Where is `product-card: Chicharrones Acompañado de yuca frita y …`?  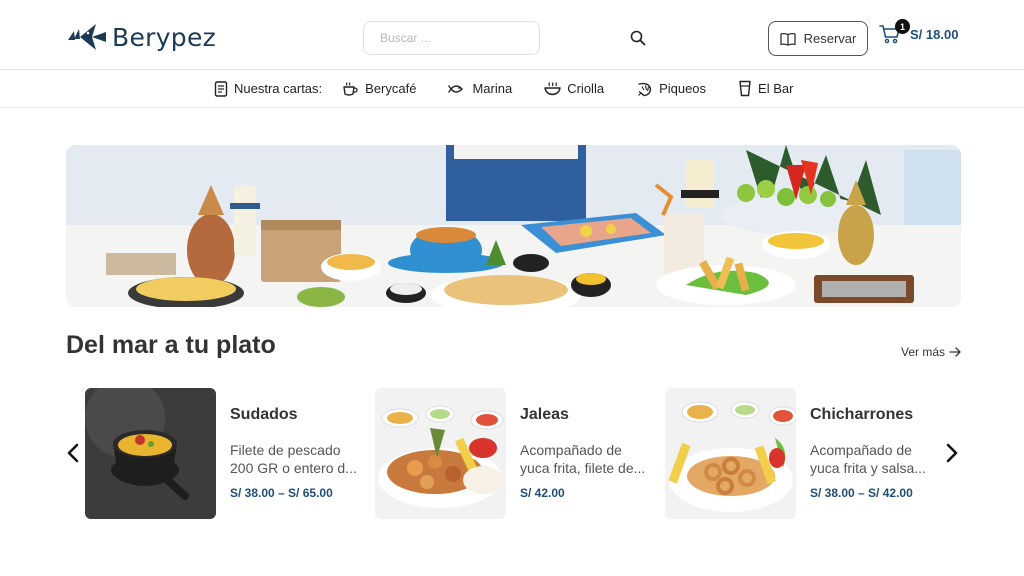 product-card: Chicharrones Acompañado de yuca frita y … is located at coordinates (800, 453).